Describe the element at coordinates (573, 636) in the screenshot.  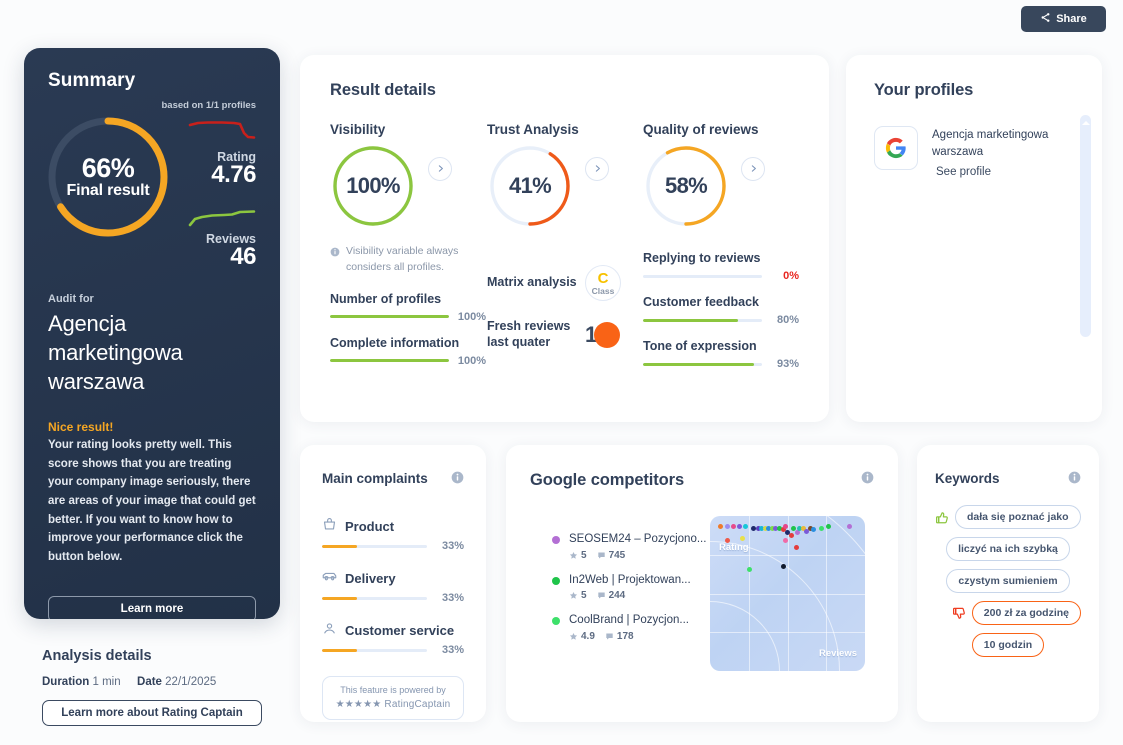
I see `star-icon` at that location.